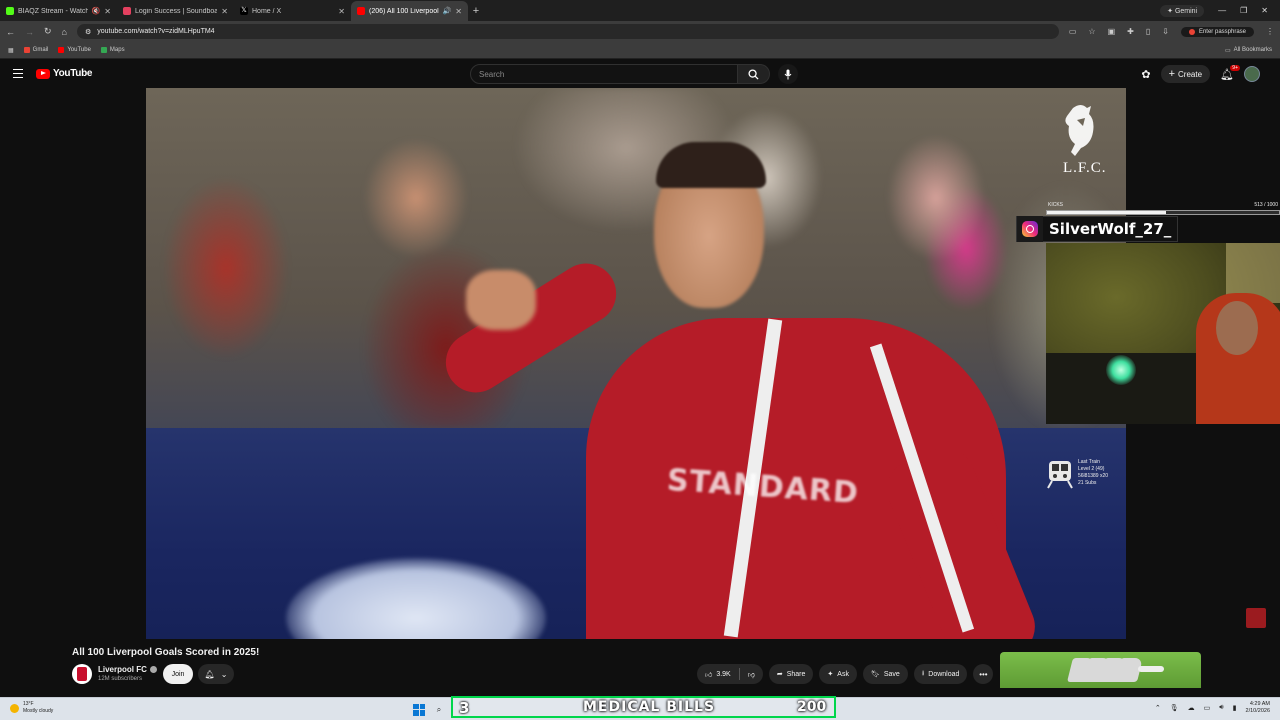 The image size is (1280, 720). Describe the element at coordinates (10, 32) in the screenshot. I see `back-icon: ←` at that location.